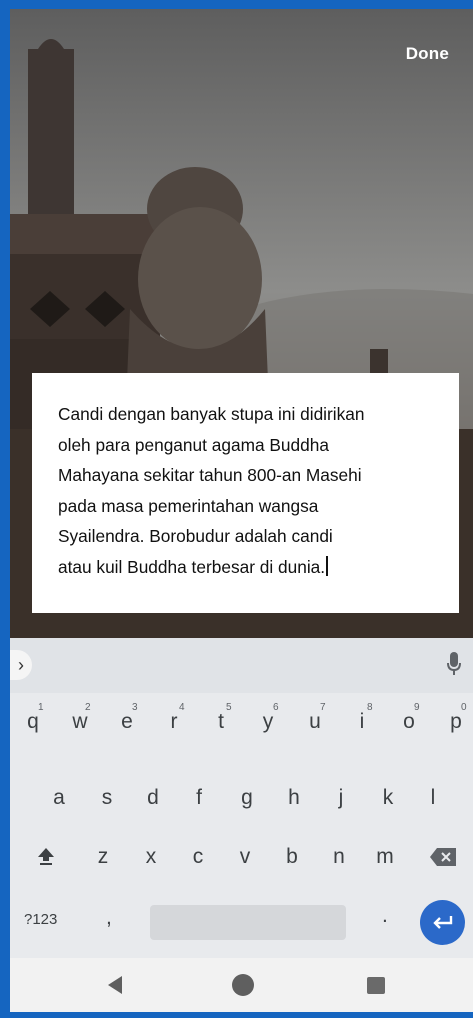 The width and height of the screenshot is (473, 1018). Describe the element at coordinates (151, 857) in the screenshot. I see `key-x: x` at that location.